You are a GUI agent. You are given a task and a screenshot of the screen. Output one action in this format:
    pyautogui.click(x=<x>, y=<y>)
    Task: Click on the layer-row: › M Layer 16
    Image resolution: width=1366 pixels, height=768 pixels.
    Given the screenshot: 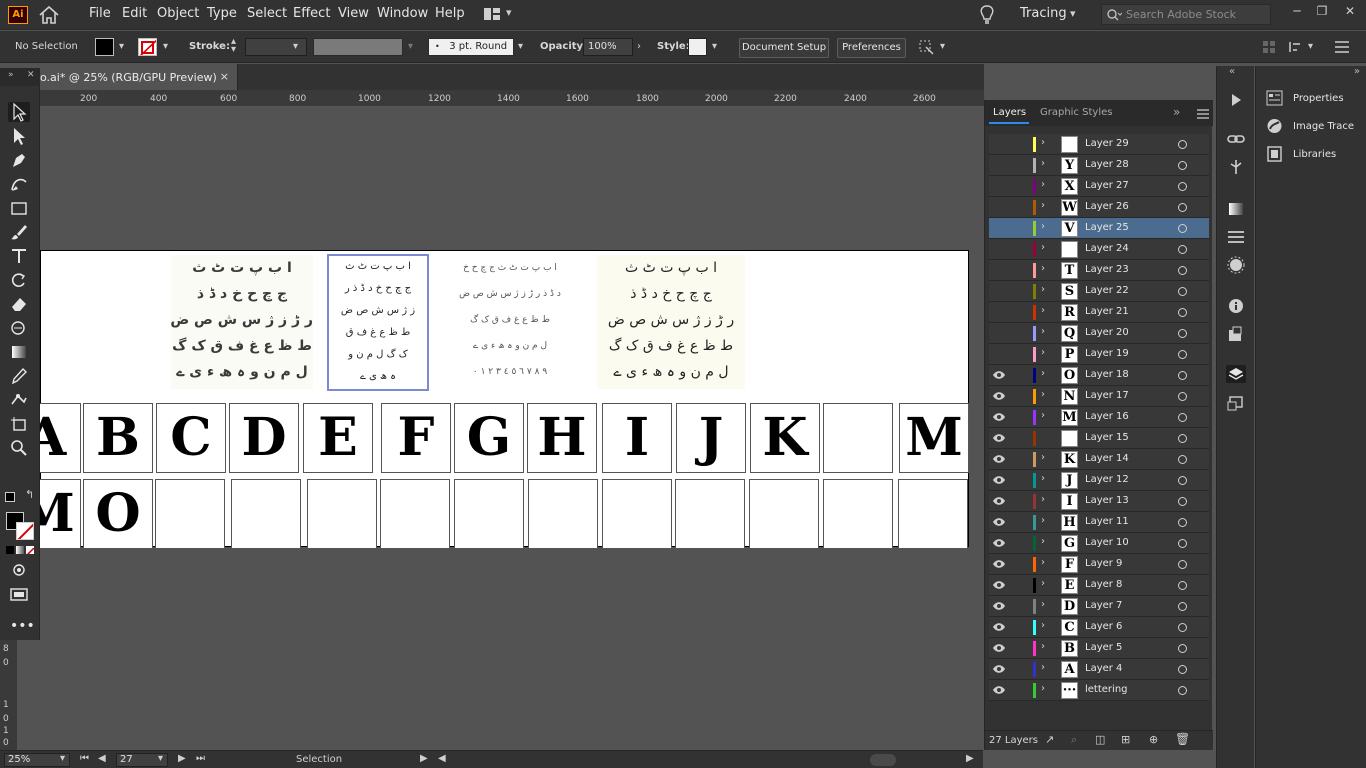 What is the action you would take?
    pyautogui.click(x=1099, y=417)
    